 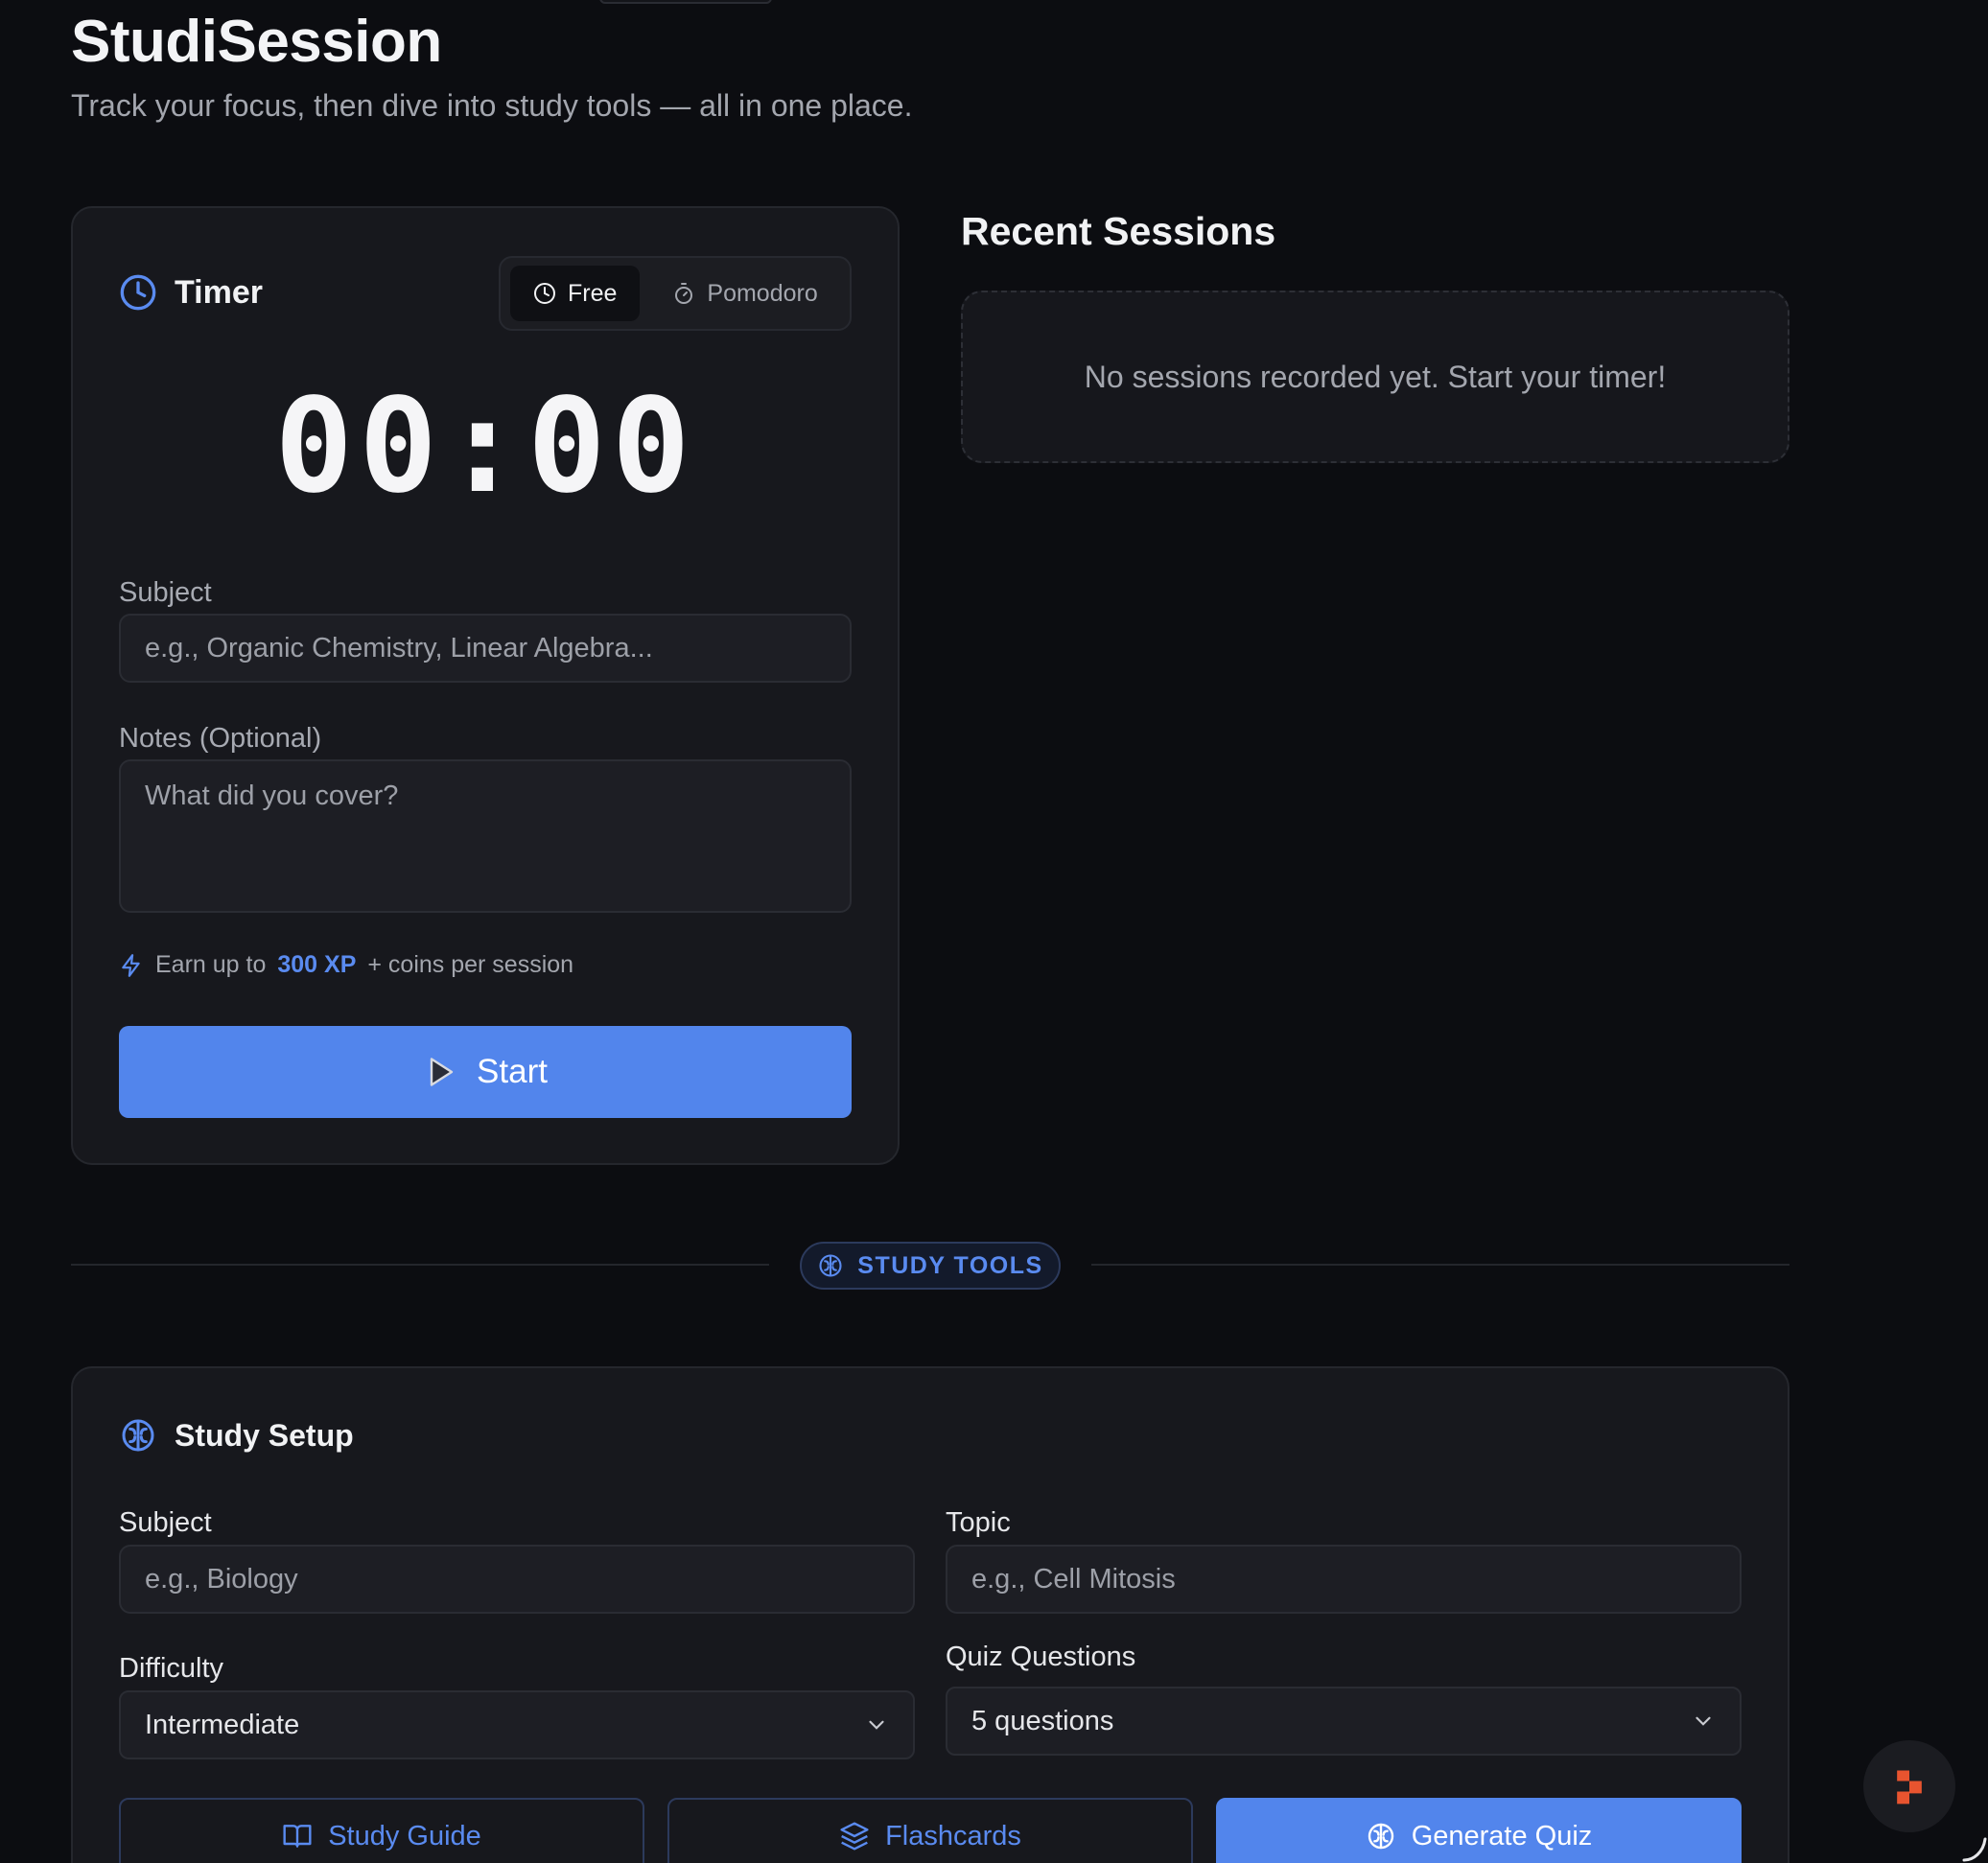 What do you see at coordinates (298, 1836) in the screenshot?
I see `book-open-icon` at bounding box center [298, 1836].